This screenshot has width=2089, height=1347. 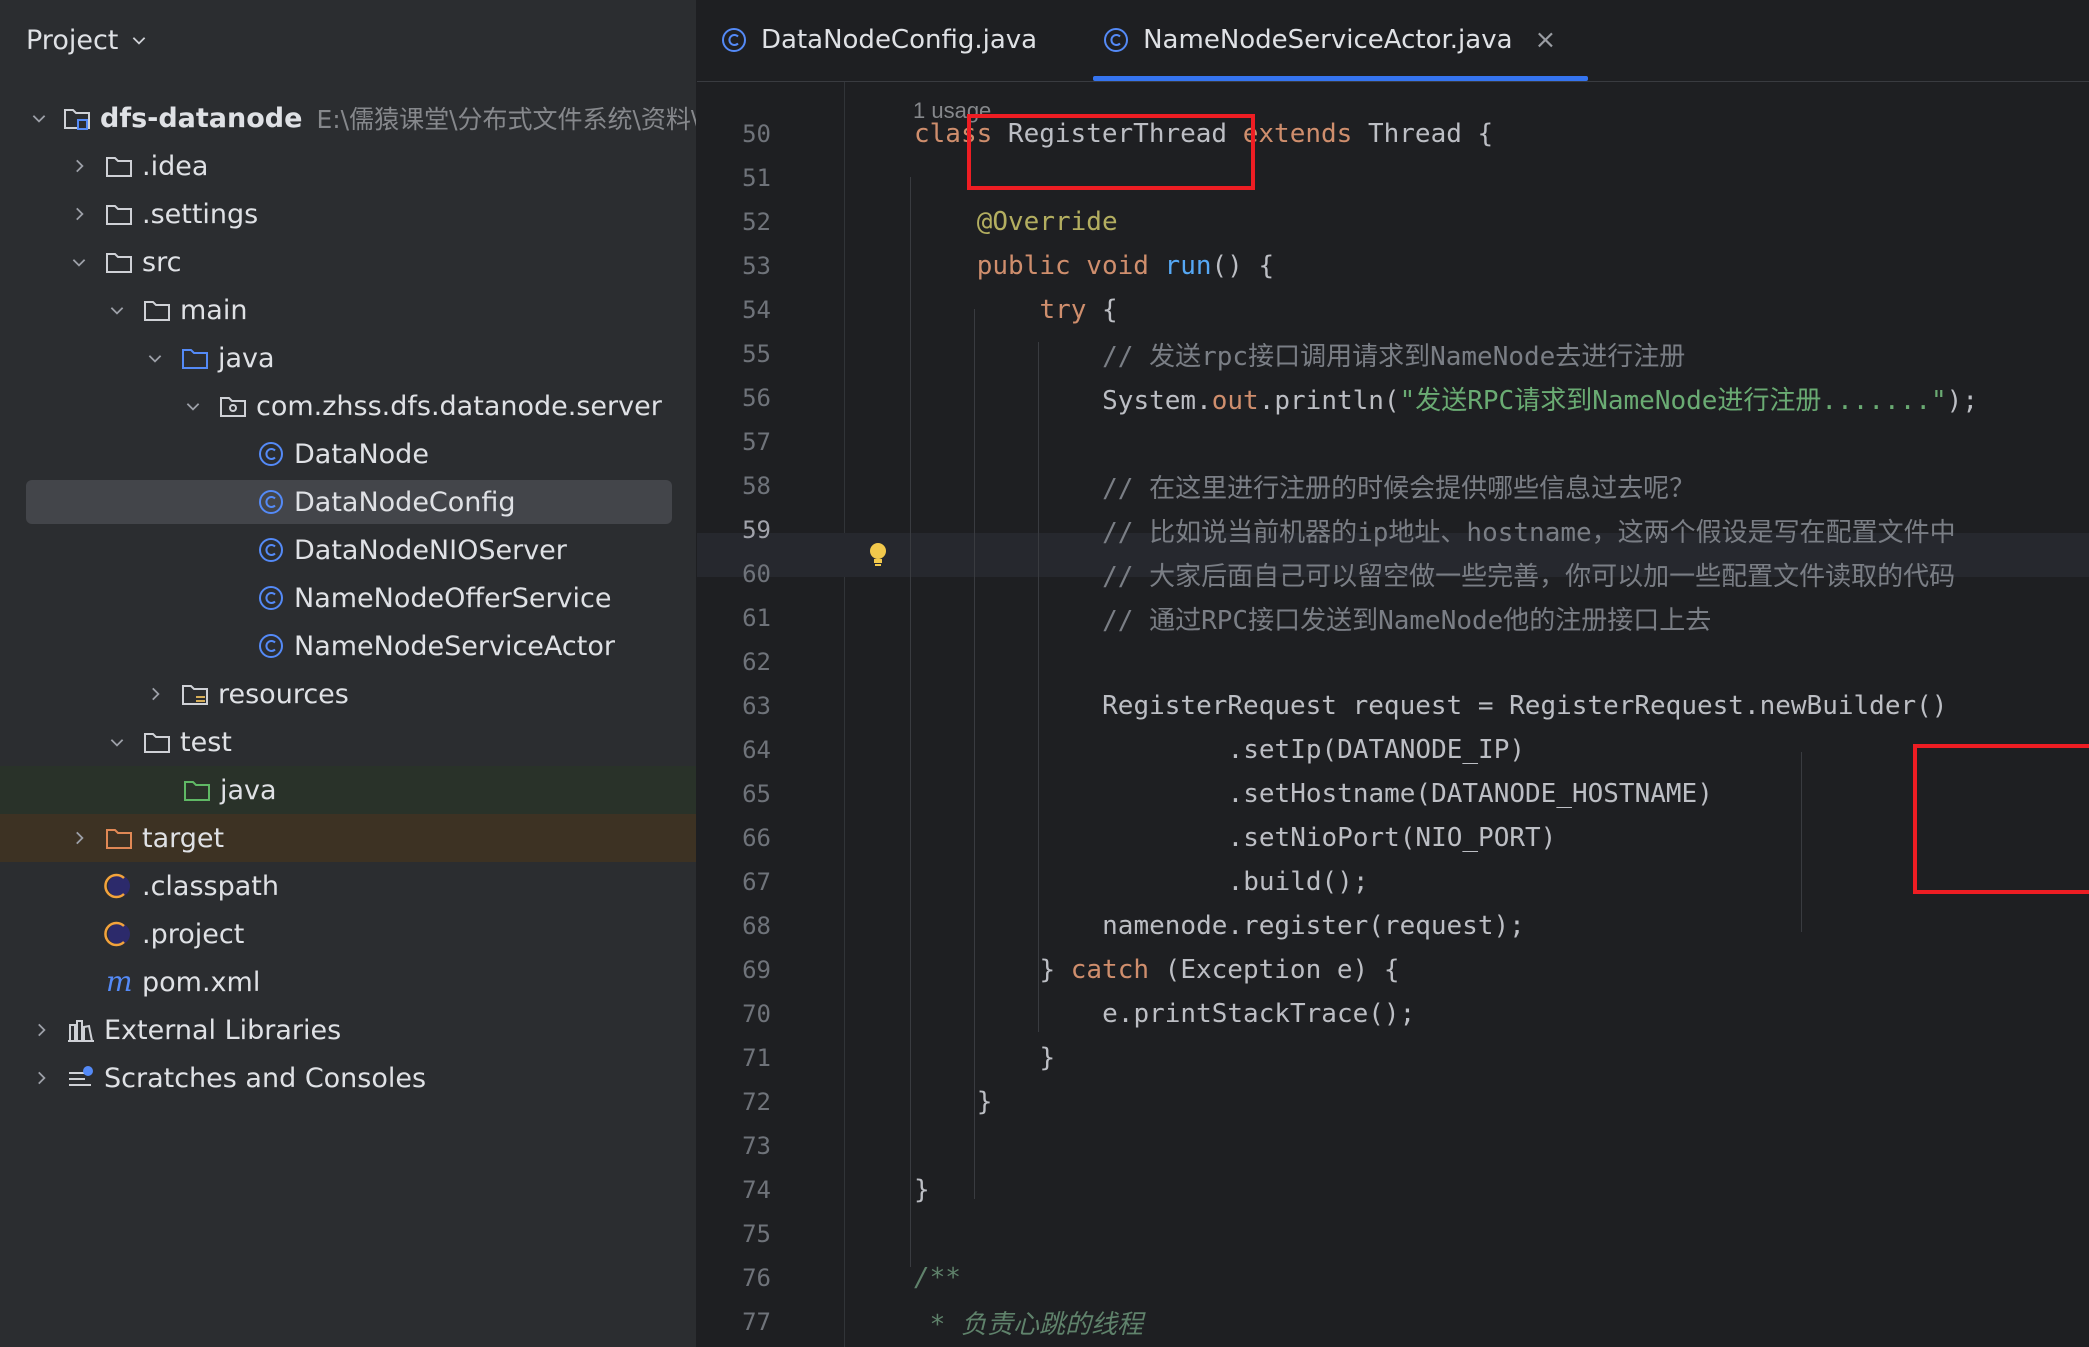 What do you see at coordinates (157, 742) in the screenshot?
I see `folder-icon` at bounding box center [157, 742].